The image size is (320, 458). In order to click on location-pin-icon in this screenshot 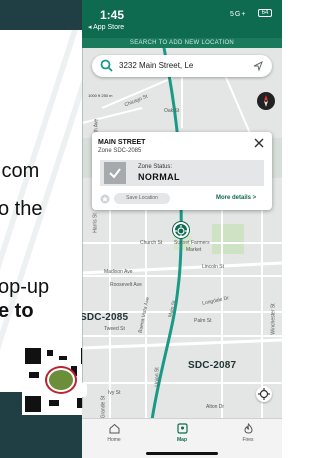, I will do `click(181, 230)`.